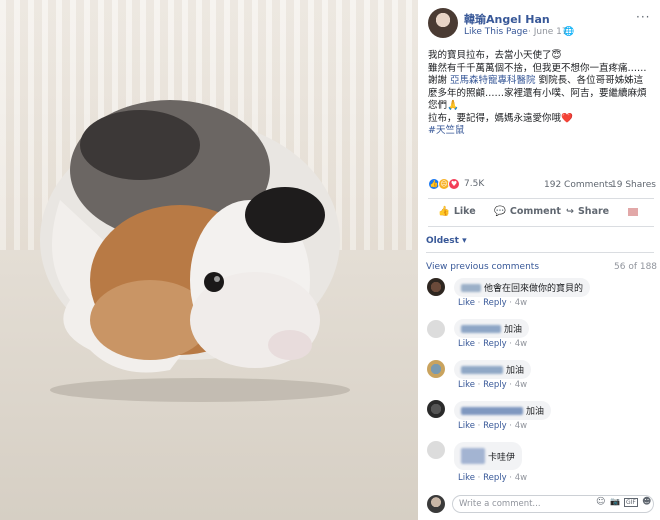 This screenshot has width=660, height=520. What do you see at coordinates (589, 80) in the screenshot?
I see `post-line-rest: 劉院長、各位哥哥姊姊這` at bounding box center [589, 80].